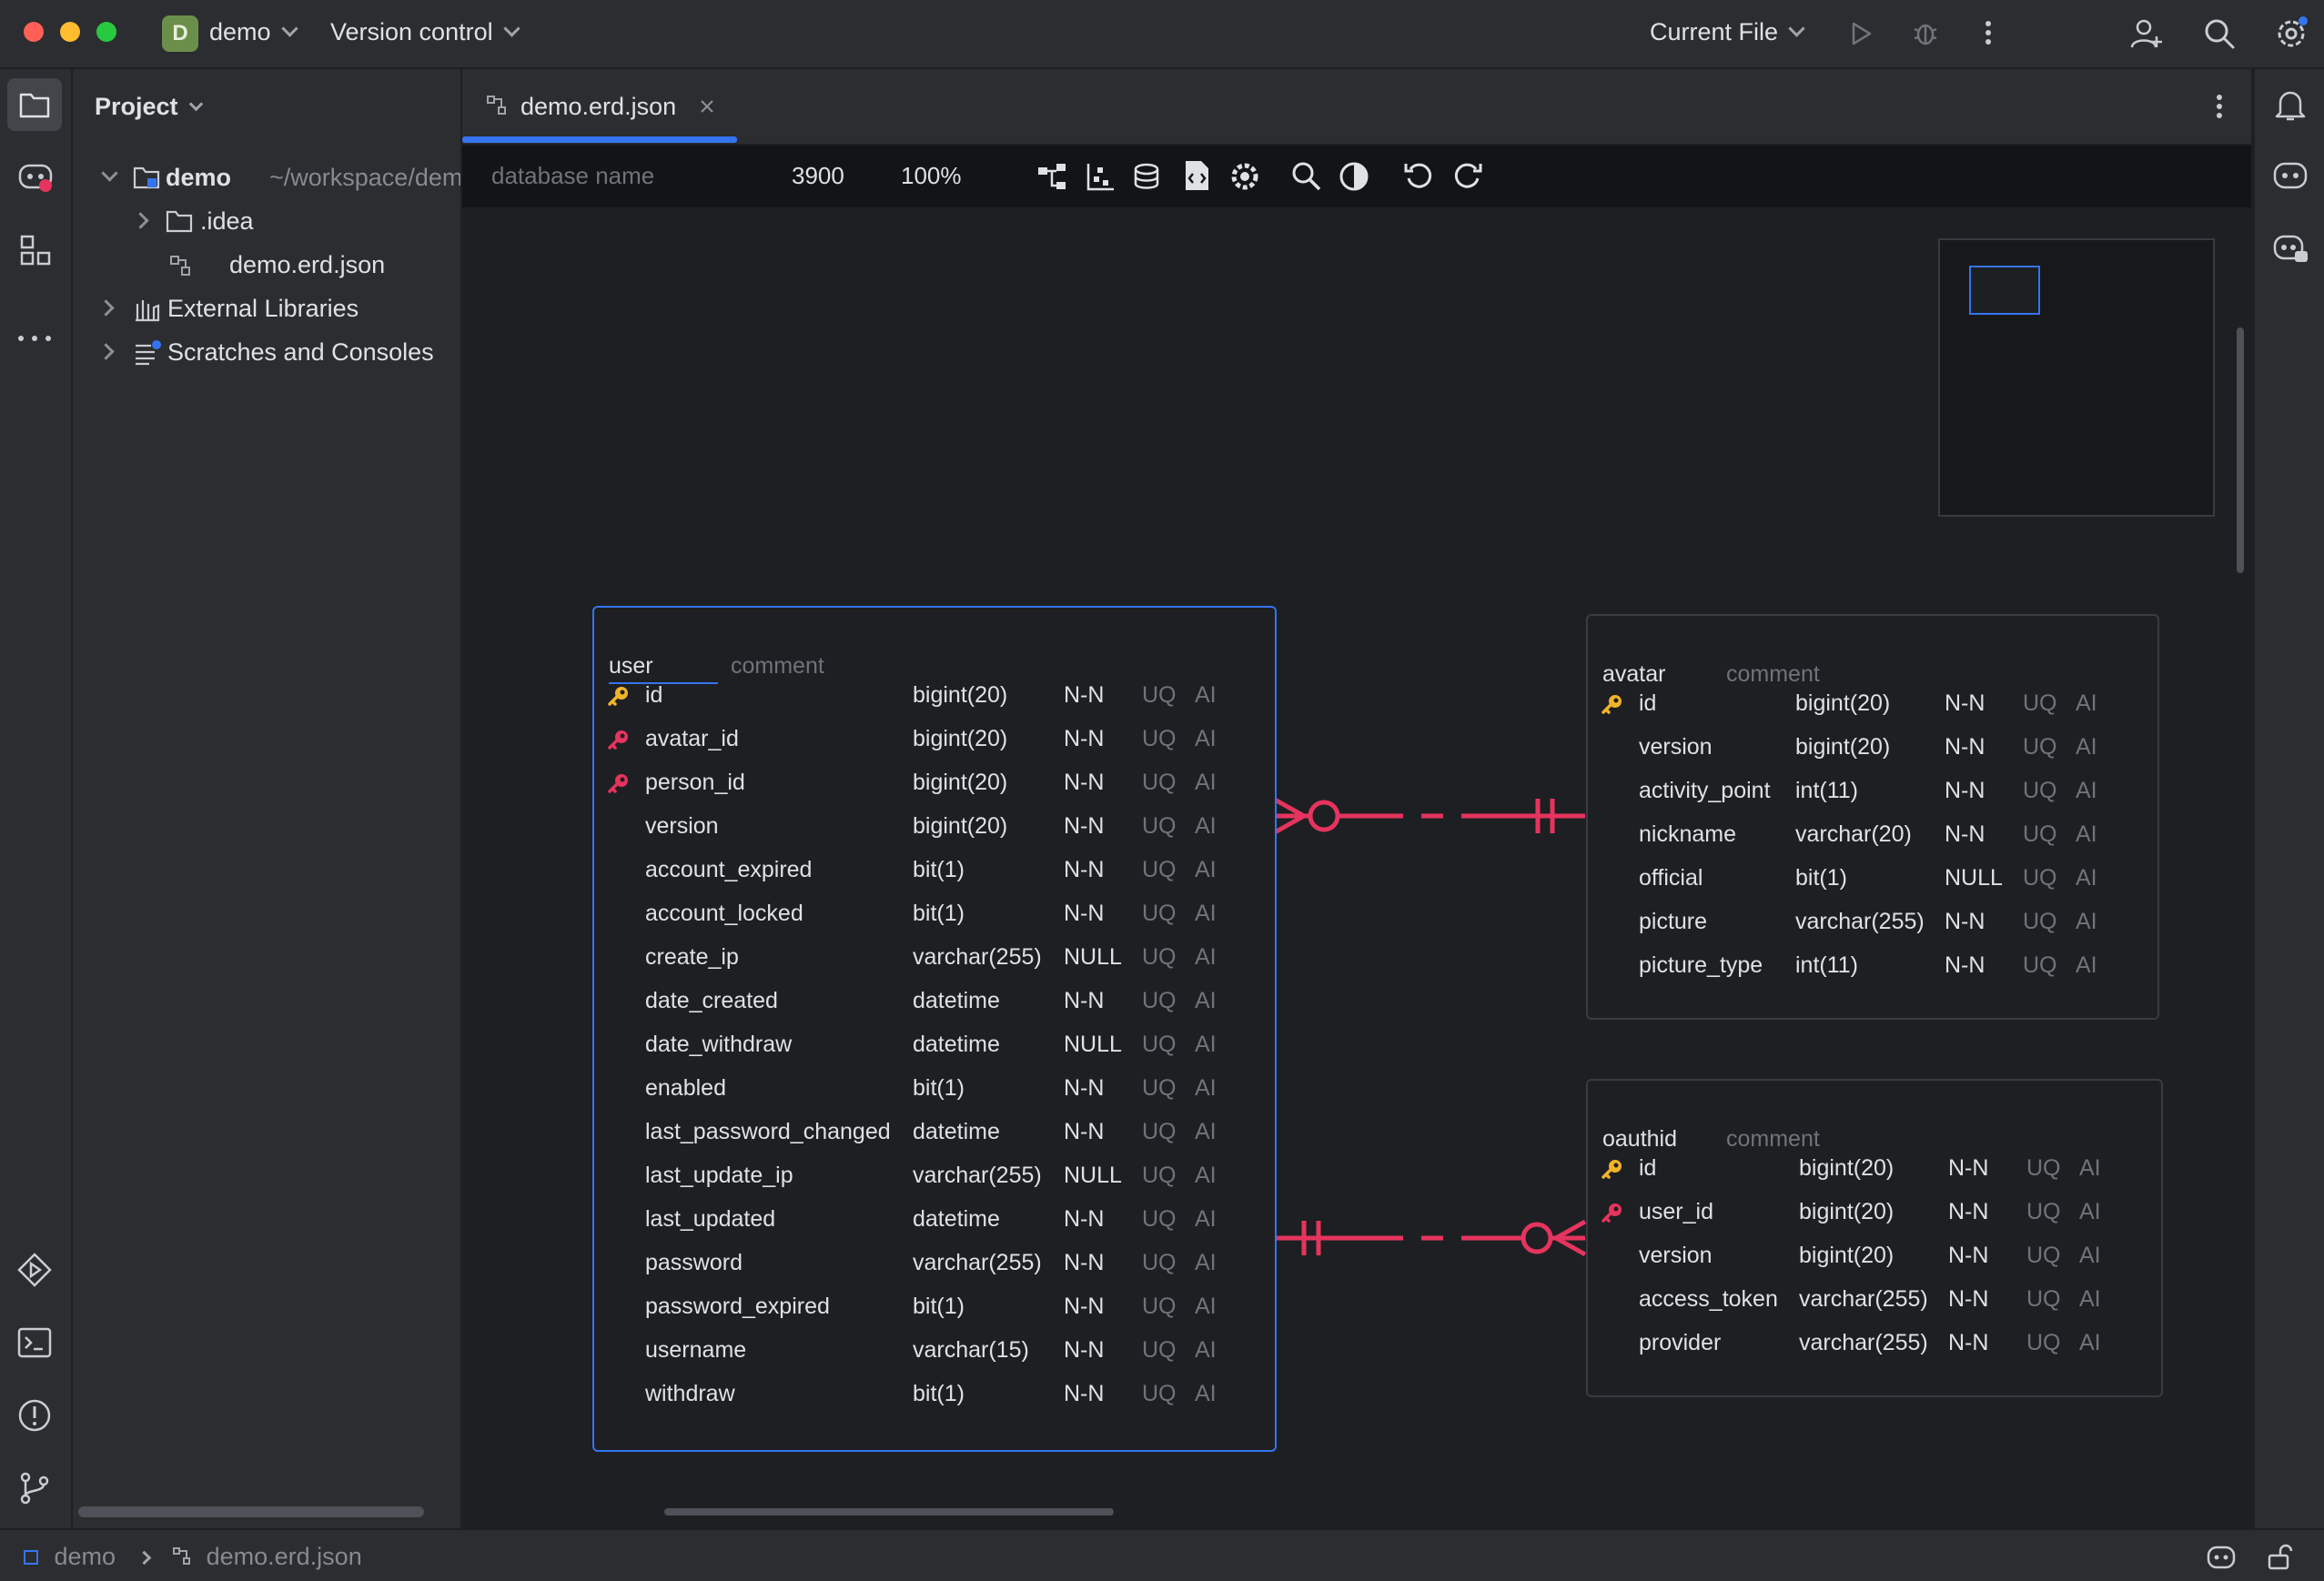  Describe the element at coordinates (694, 1263) in the screenshot. I see `column-name: password` at that location.